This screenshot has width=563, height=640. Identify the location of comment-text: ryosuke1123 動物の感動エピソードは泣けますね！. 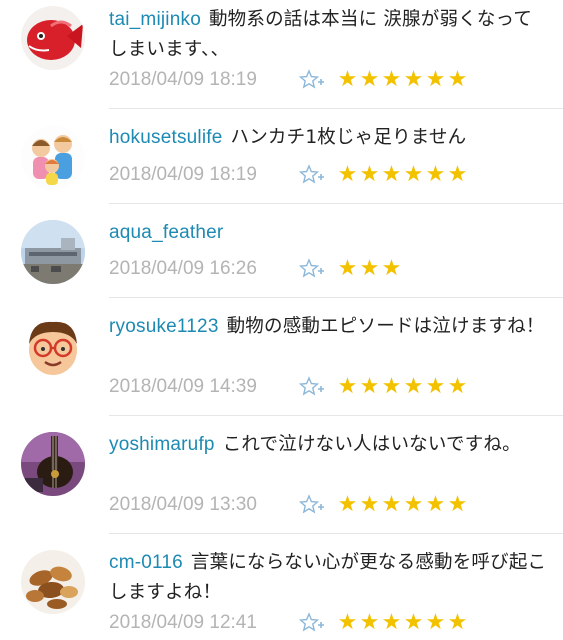
(329, 327).